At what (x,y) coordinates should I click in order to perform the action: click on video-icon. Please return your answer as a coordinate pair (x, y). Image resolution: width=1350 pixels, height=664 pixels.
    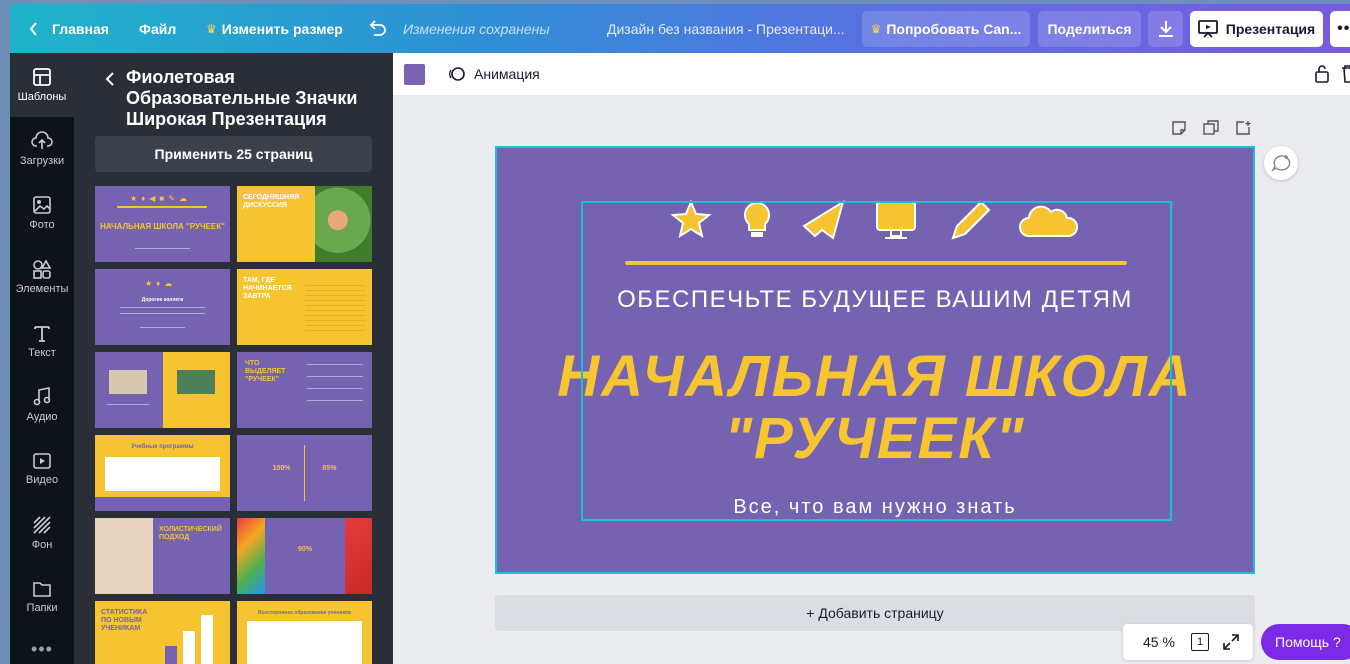
    Looking at the image, I should click on (42, 461).